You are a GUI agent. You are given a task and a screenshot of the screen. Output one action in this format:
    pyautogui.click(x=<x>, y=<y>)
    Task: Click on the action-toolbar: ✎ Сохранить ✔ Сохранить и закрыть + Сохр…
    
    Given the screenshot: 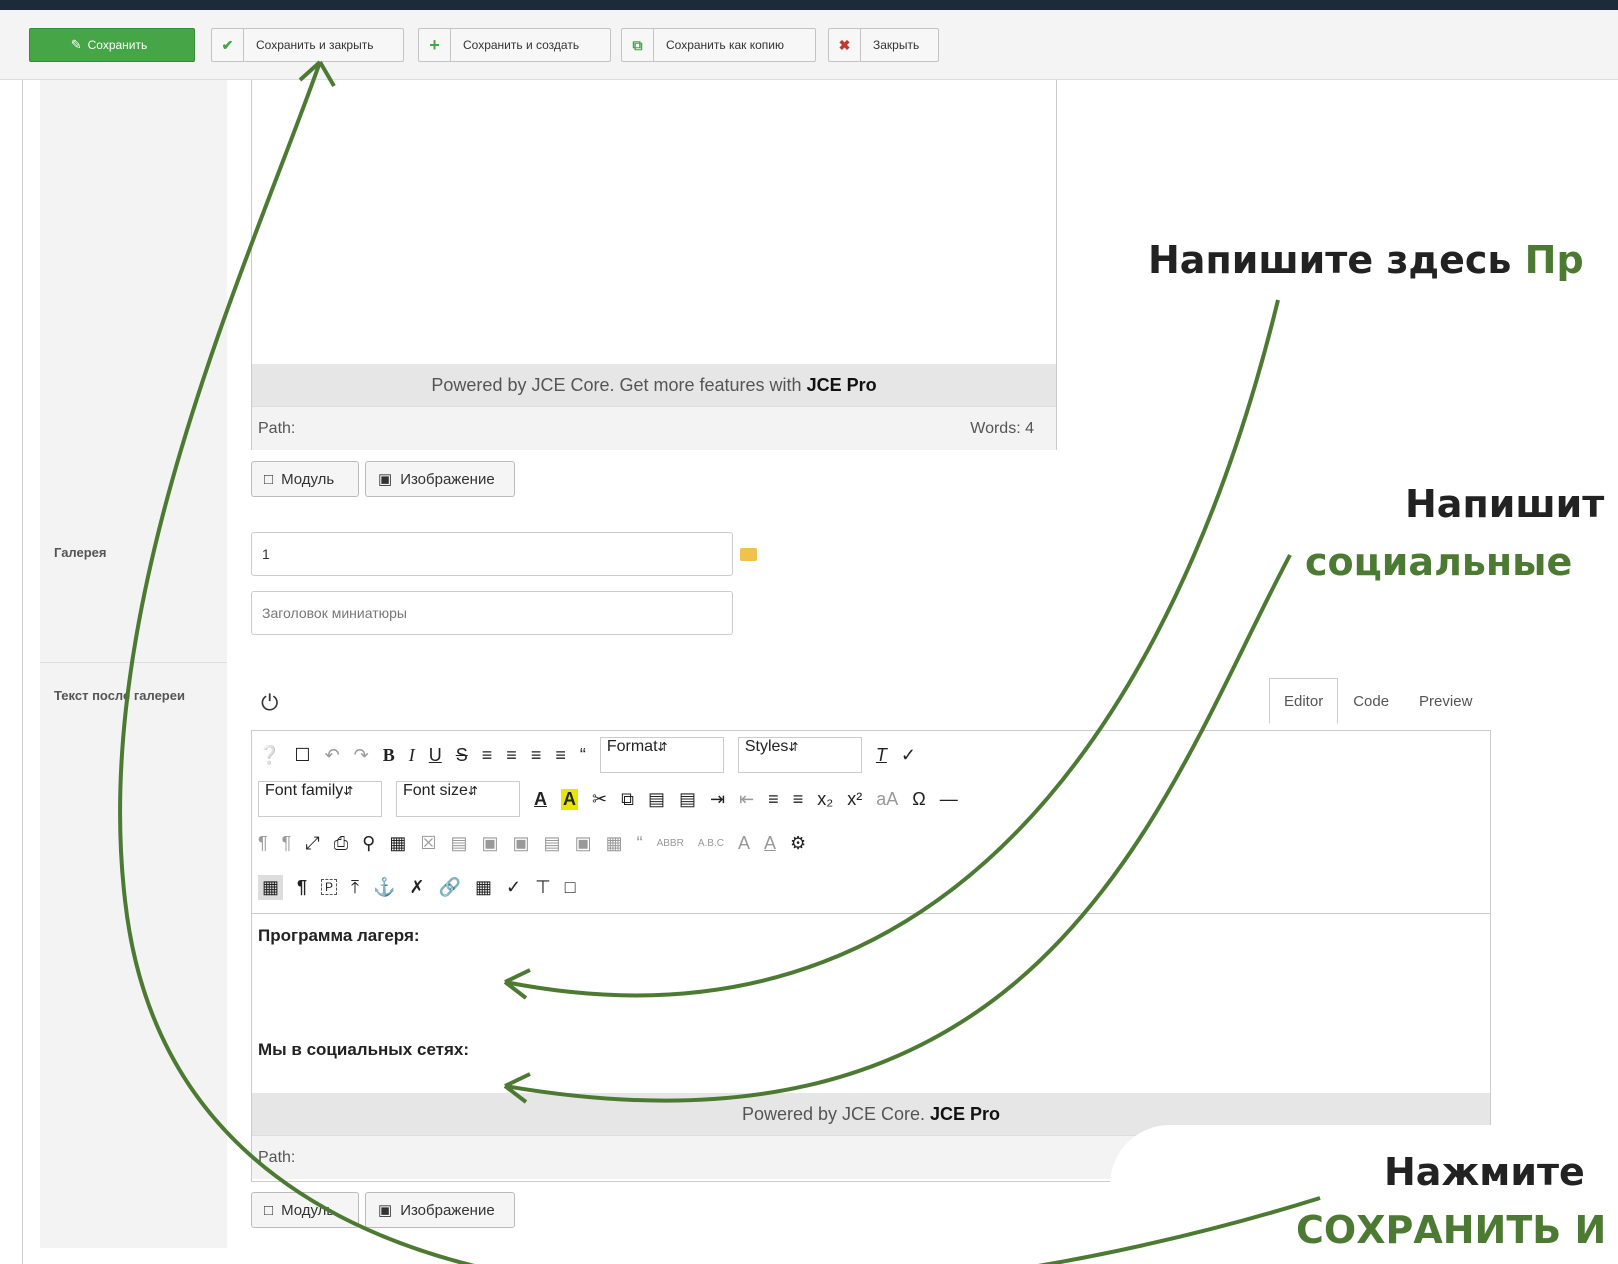 What is the action you would take?
    pyautogui.click(x=809, y=45)
    